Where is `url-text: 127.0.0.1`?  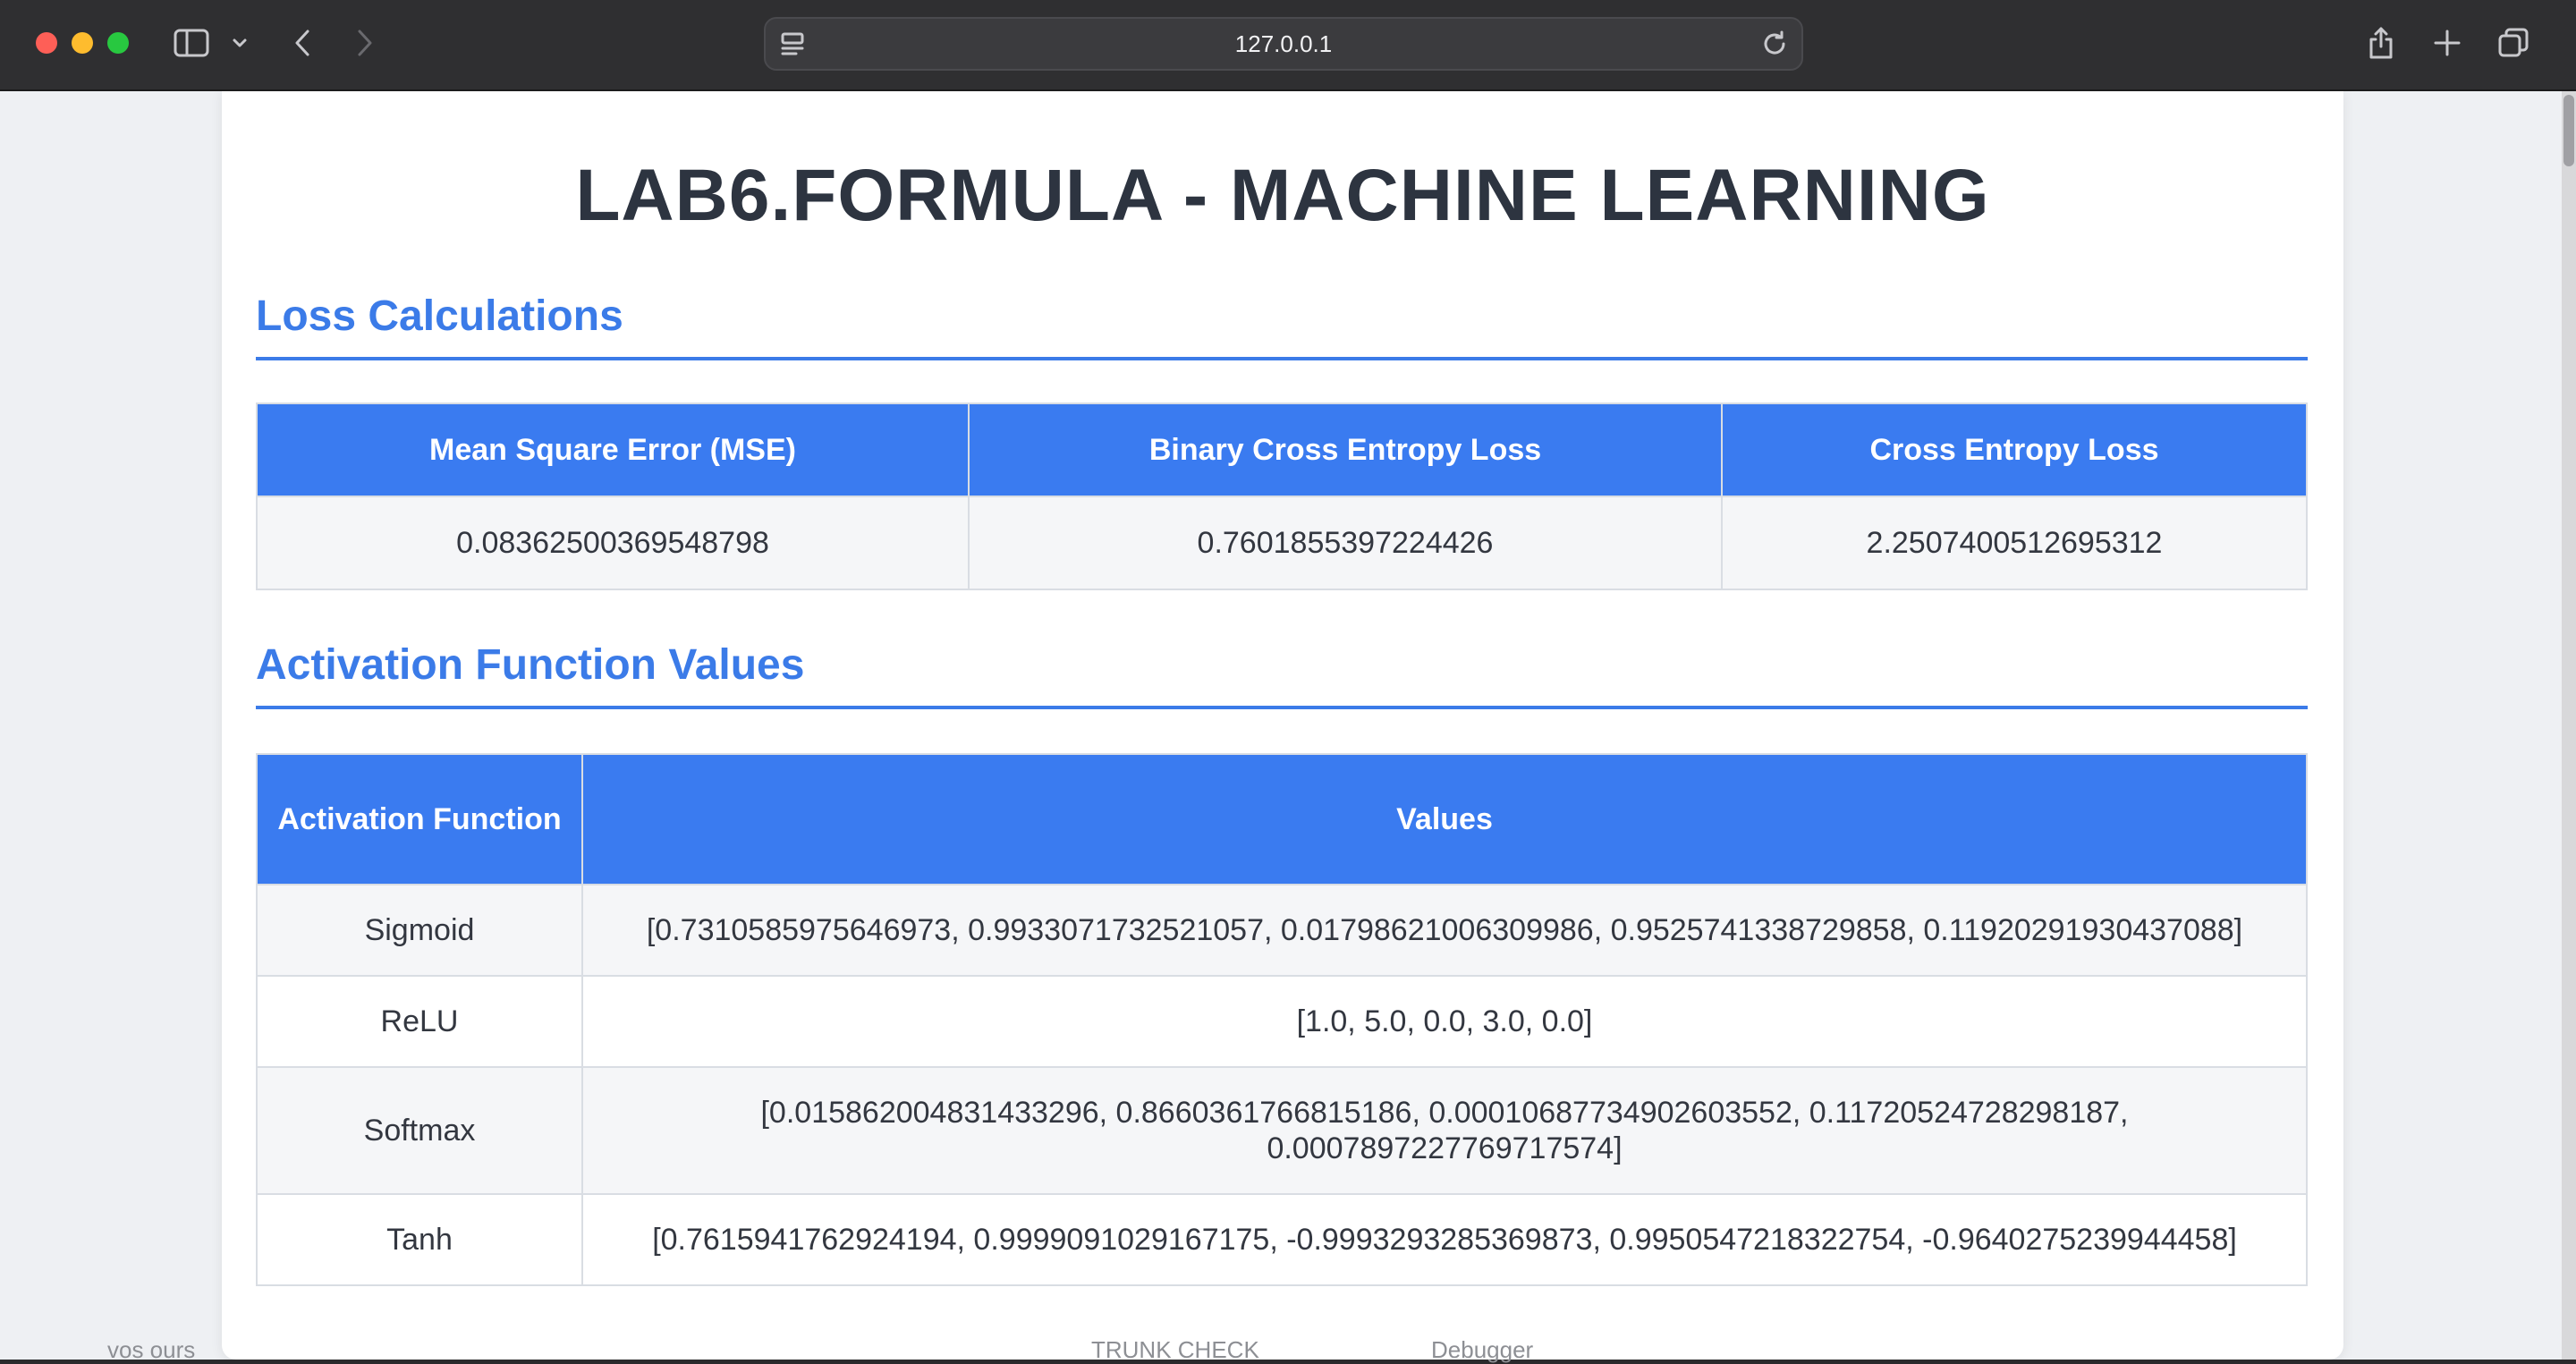 url-text: 127.0.0.1 is located at coordinates (1283, 44).